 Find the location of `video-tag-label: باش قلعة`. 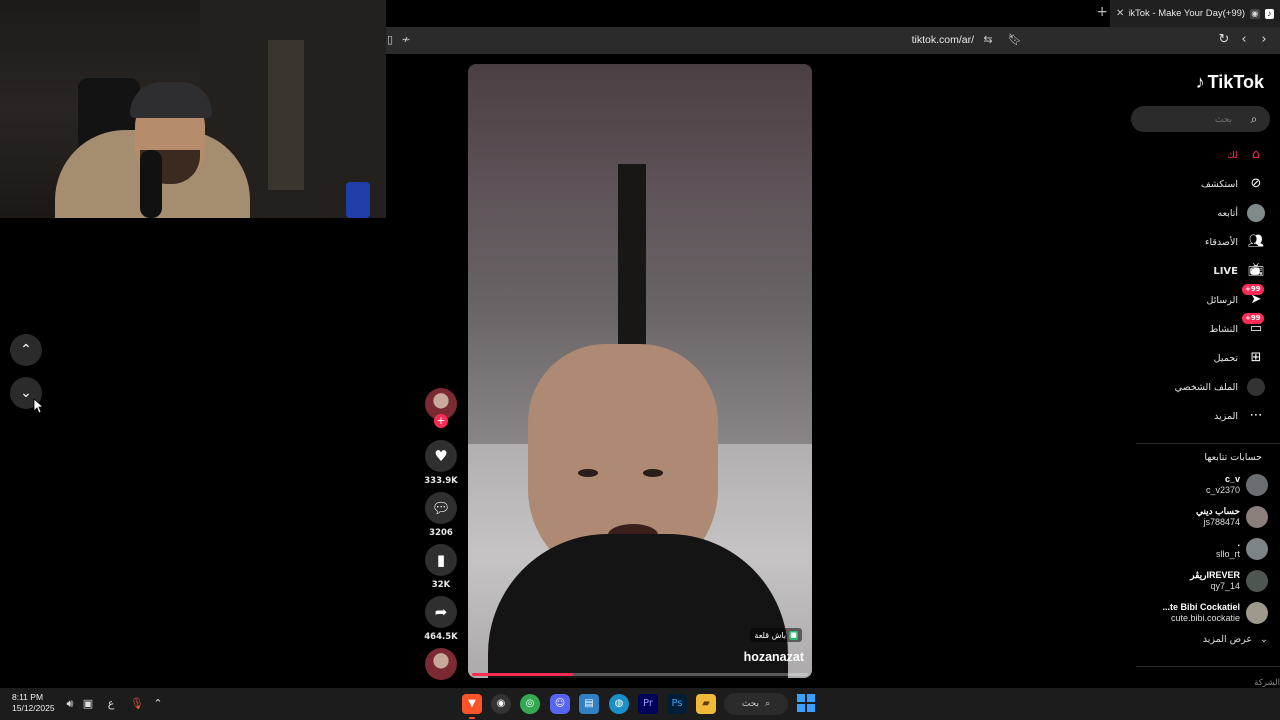

video-tag-label: باش قلعة is located at coordinates (770, 635).